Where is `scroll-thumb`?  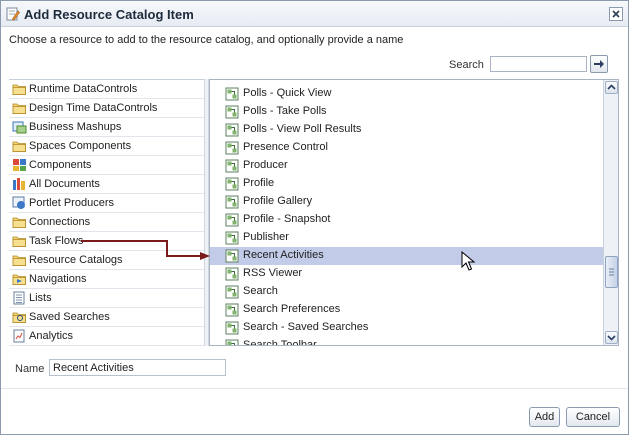
scroll-thumb is located at coordinates (611, 272).